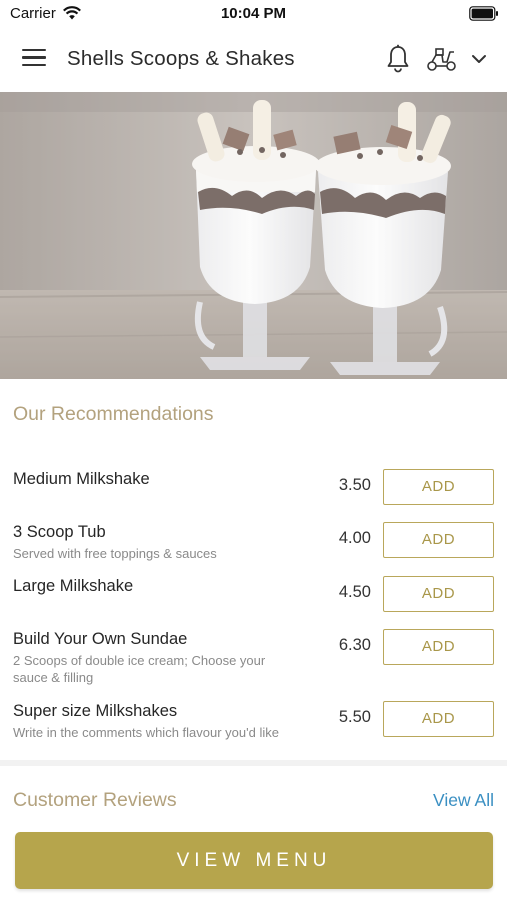  I want to click on item-price: 6.30, so click(354, 645).